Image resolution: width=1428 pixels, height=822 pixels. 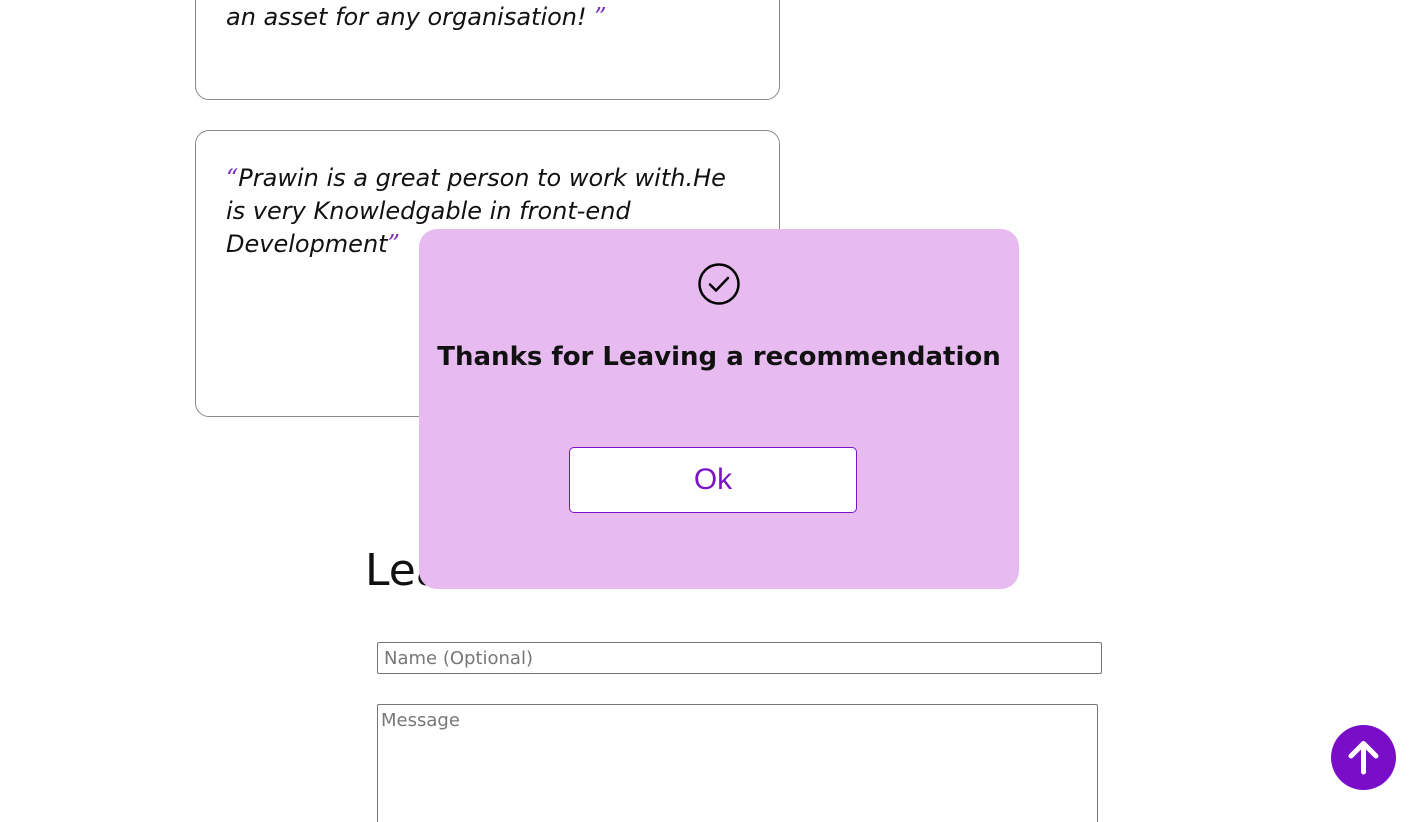 I want to click on ok-button: Ok, so click(x=713, y=480).